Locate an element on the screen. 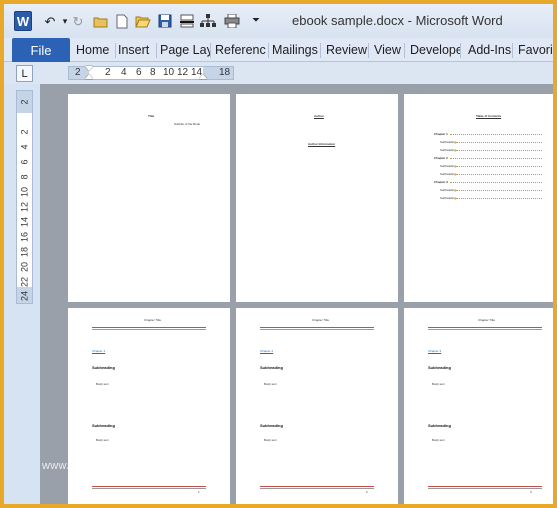 Image resolution: width=557 pixels, height=508 pixels. author-heading: Author is located at coordinates (319, 116).